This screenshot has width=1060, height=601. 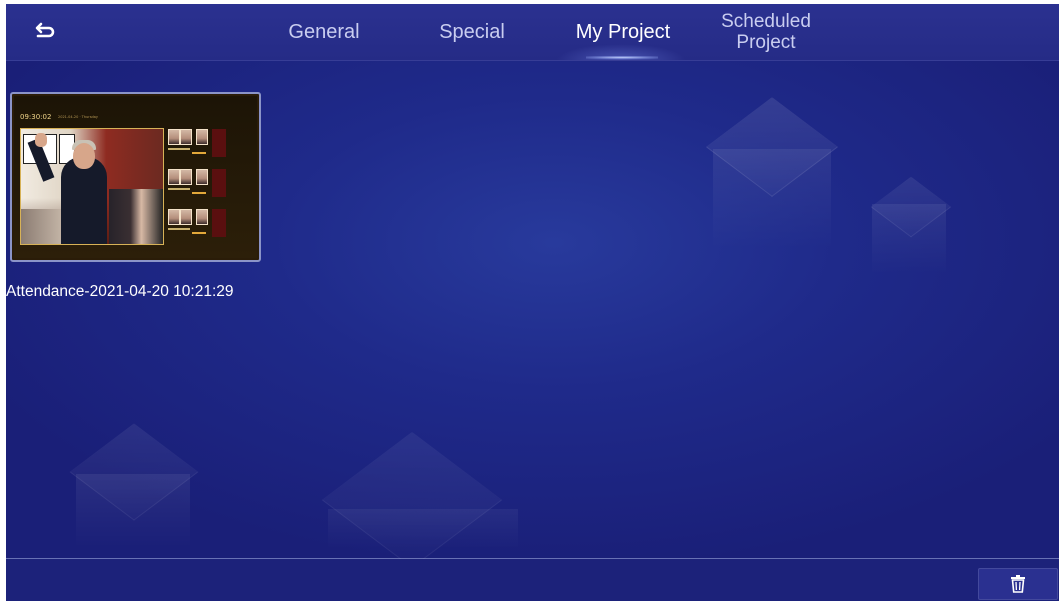 What do you see at coordinates (36, 117) in the screenshot?
I see `thumbnail-time: 09:30:02` at bounding box center [36, 117].